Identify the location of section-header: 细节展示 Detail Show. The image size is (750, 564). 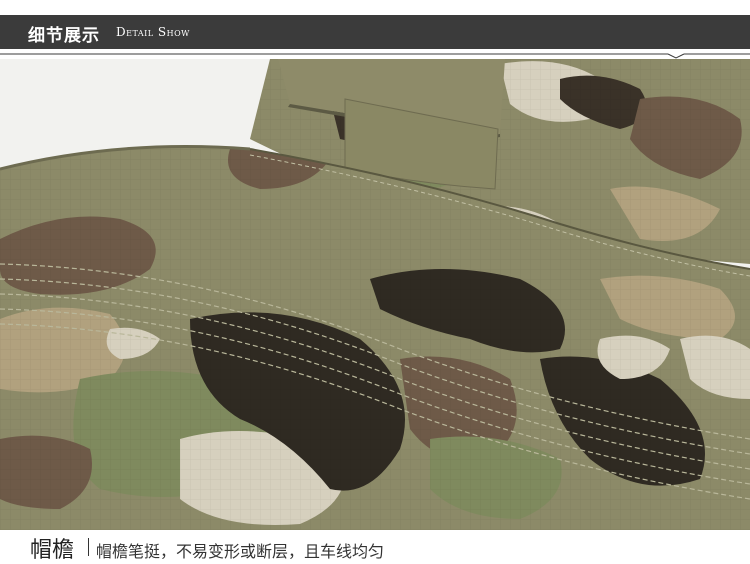
(375, 32).